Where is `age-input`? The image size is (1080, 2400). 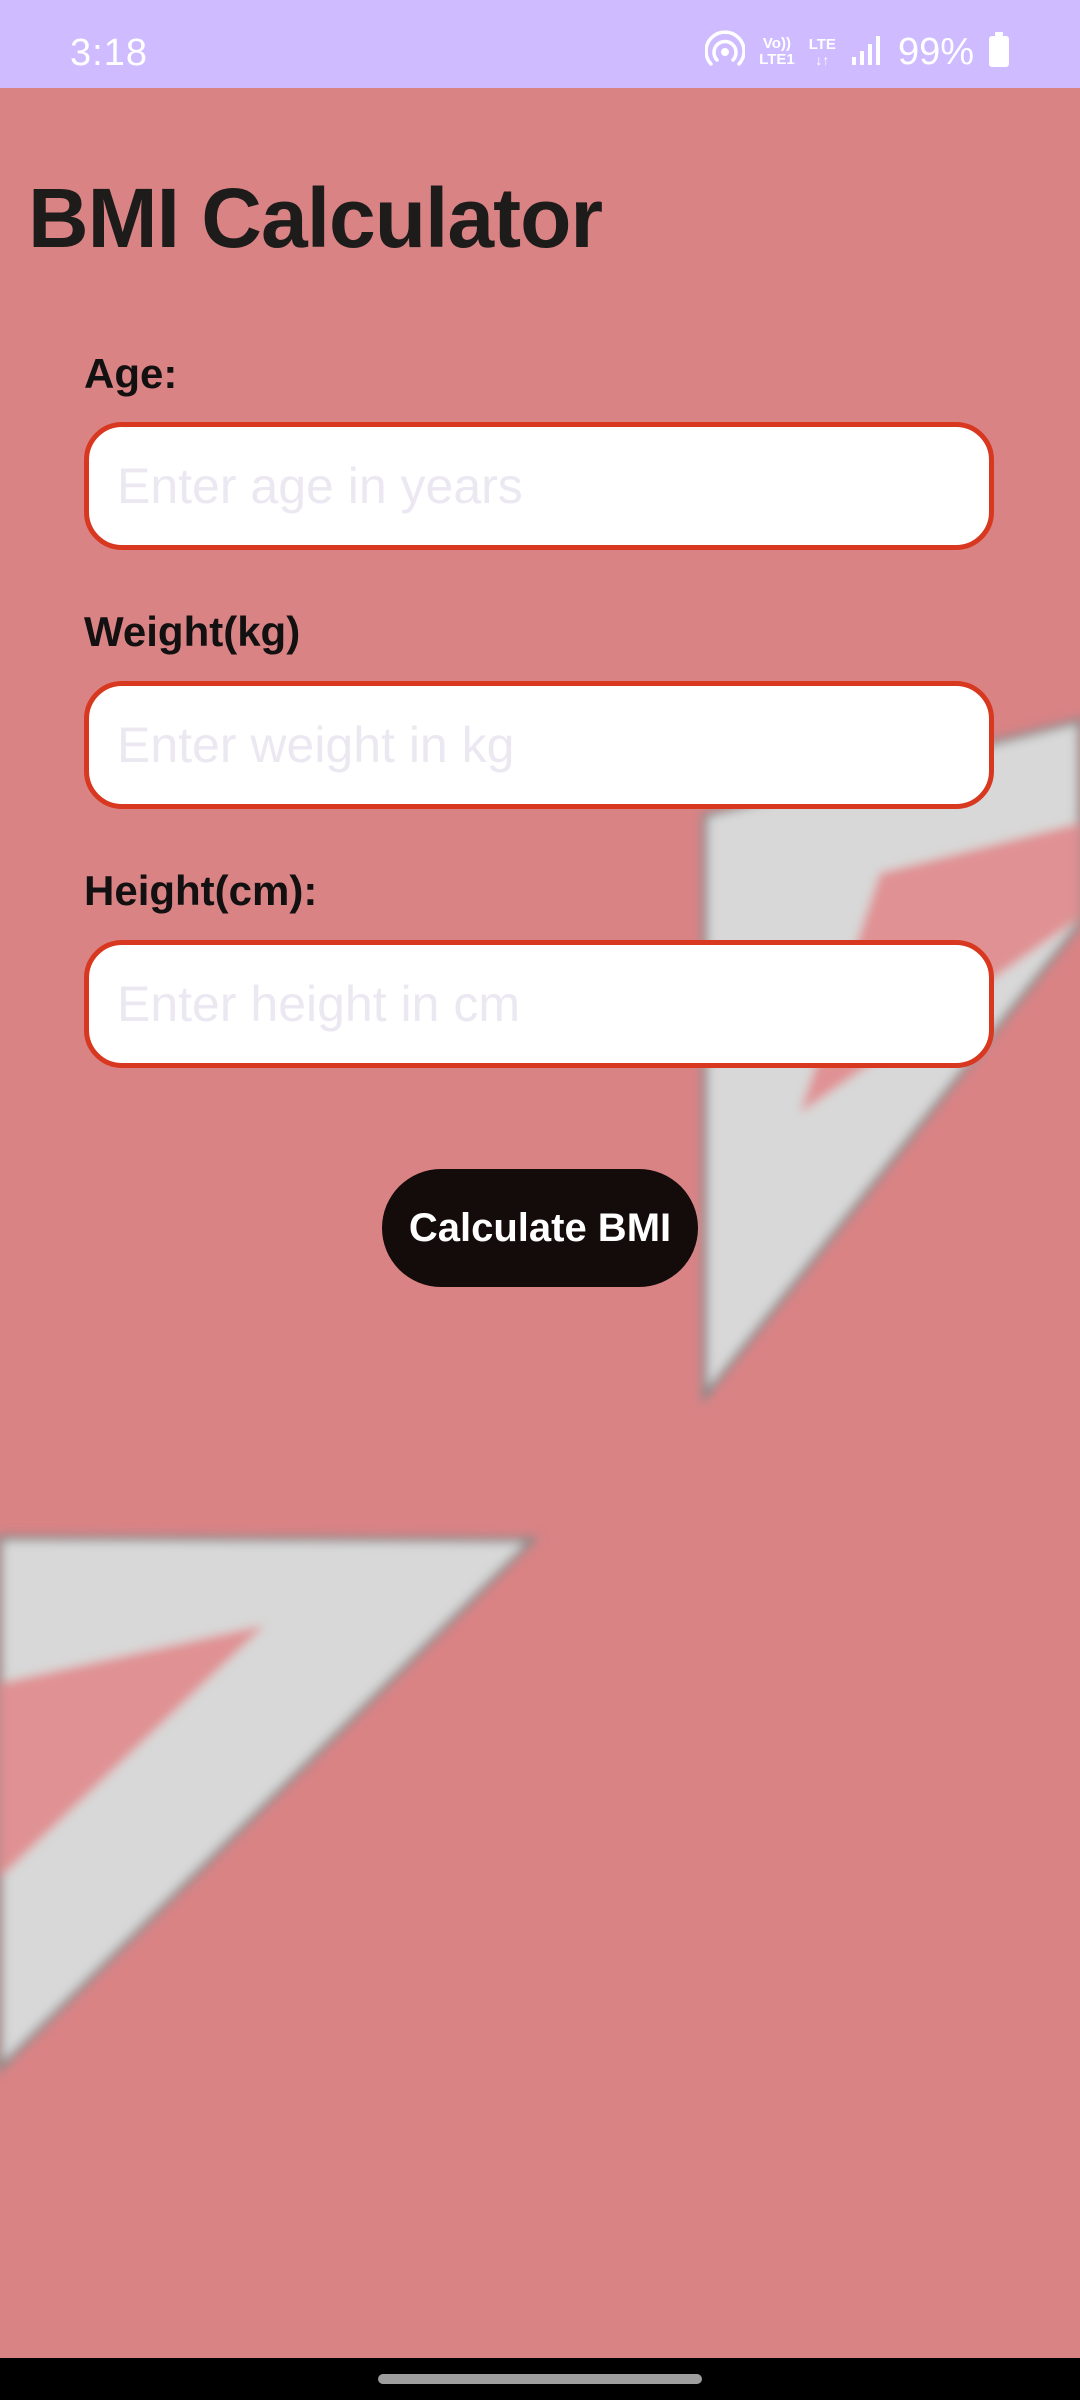 age-input is located at coordinates (539, 486).